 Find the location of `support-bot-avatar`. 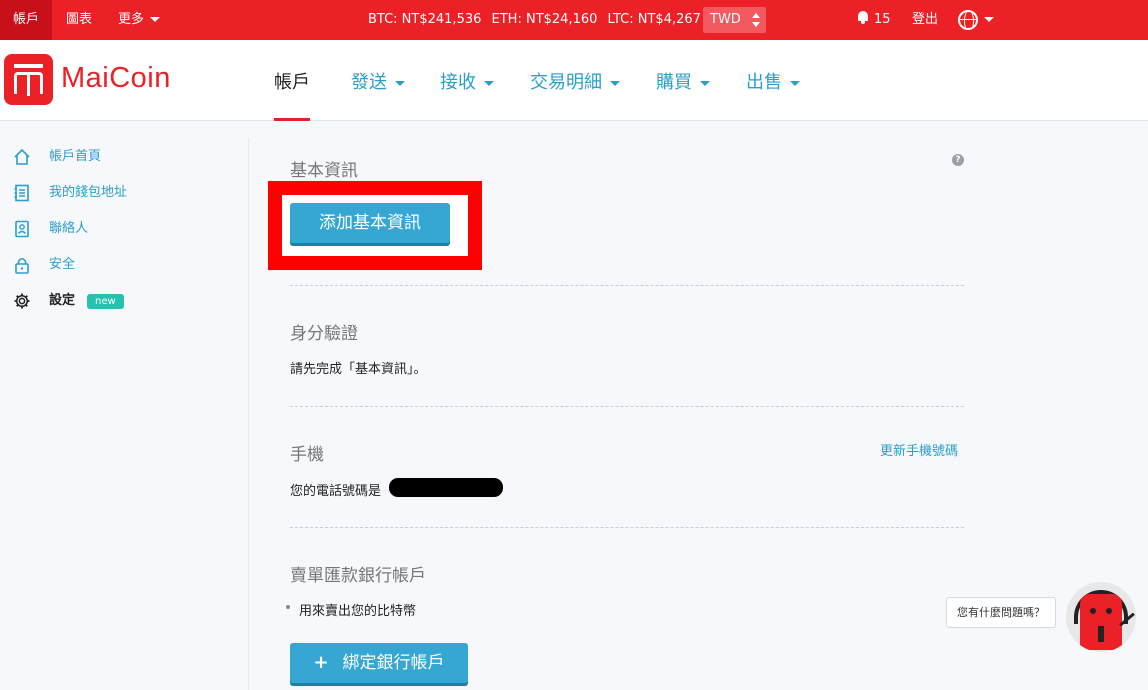

support-bot-avatar is located at coordinates (1101, 617).